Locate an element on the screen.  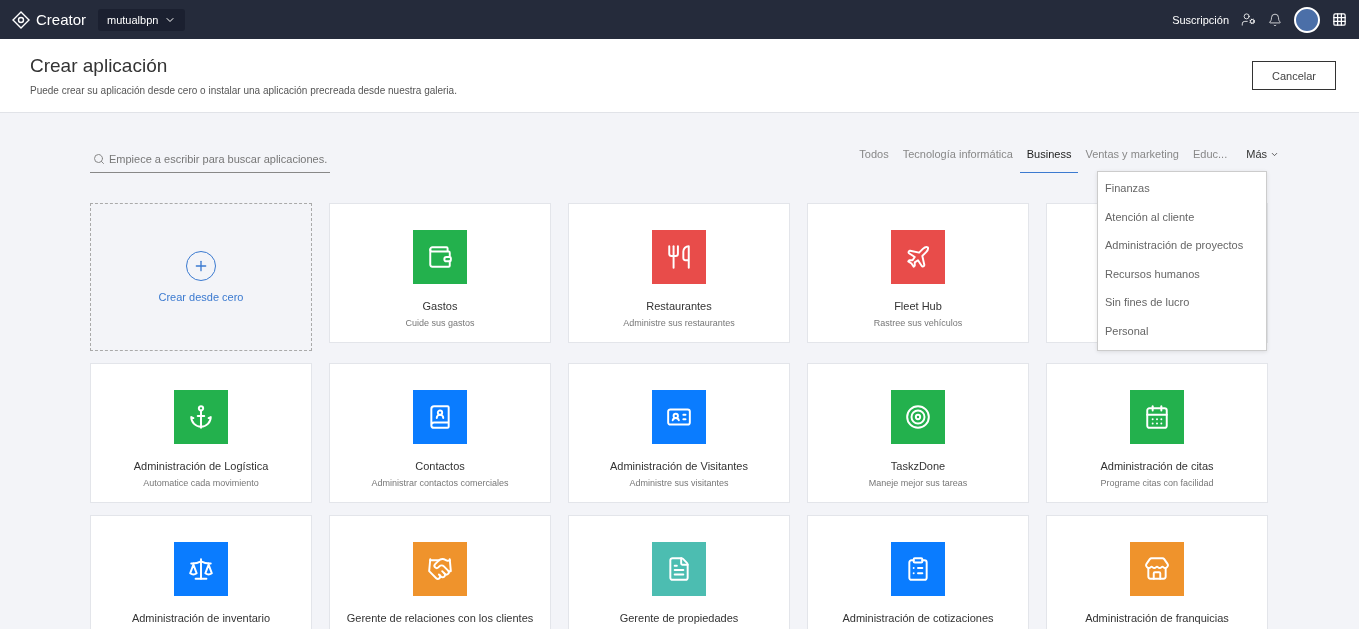
bell-icon is located at coordinates (1275, 19).